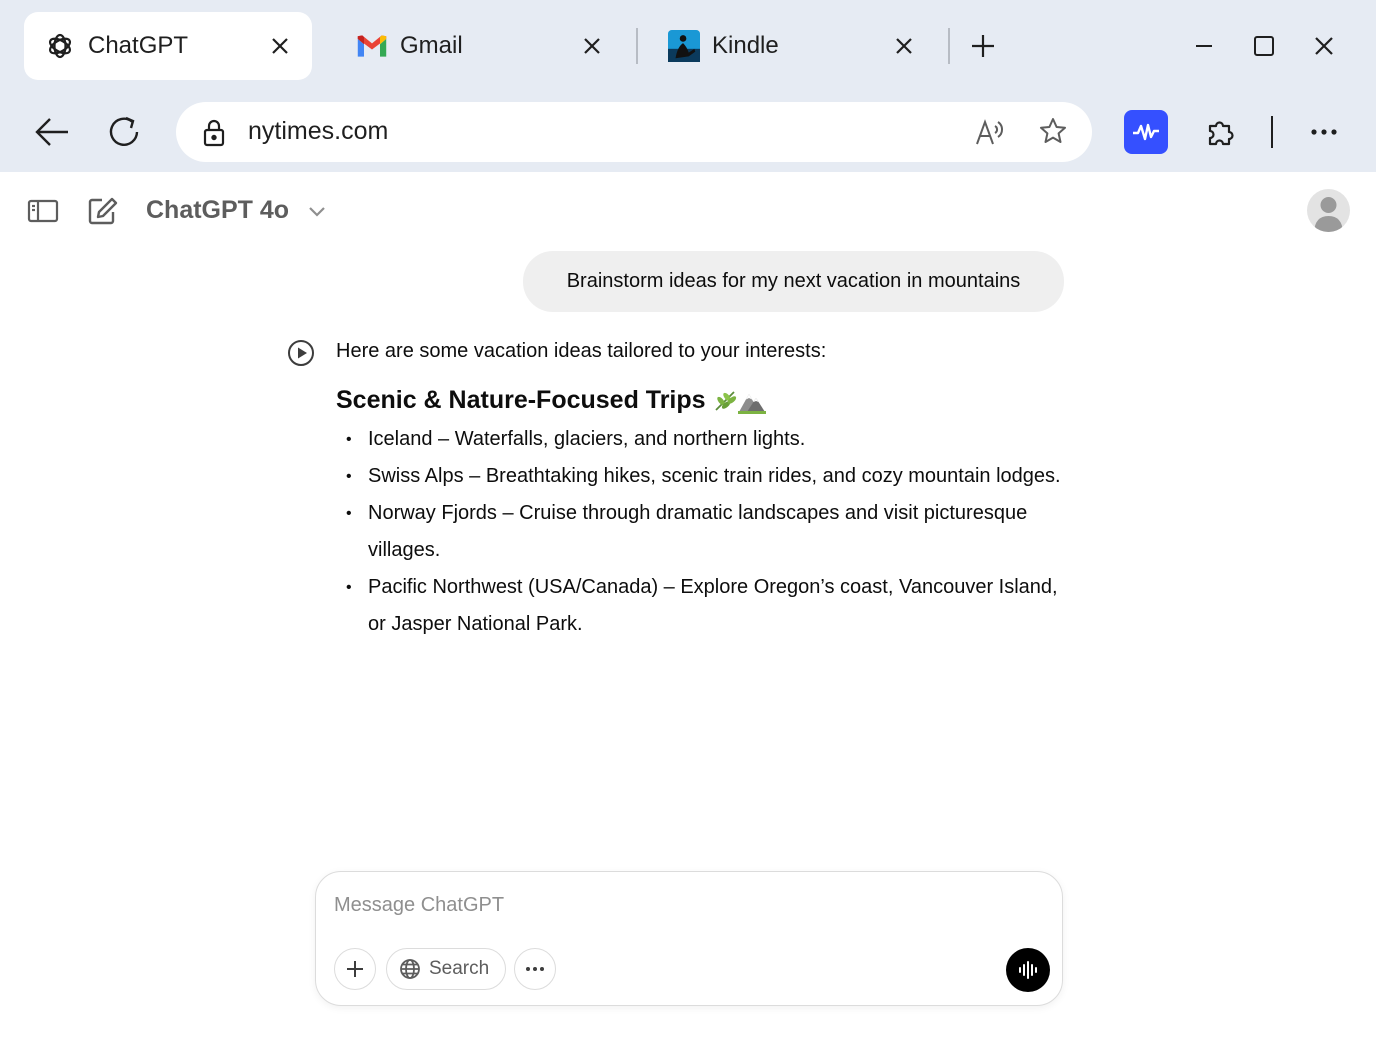  I want to click on attach-button, so click(355, 969).